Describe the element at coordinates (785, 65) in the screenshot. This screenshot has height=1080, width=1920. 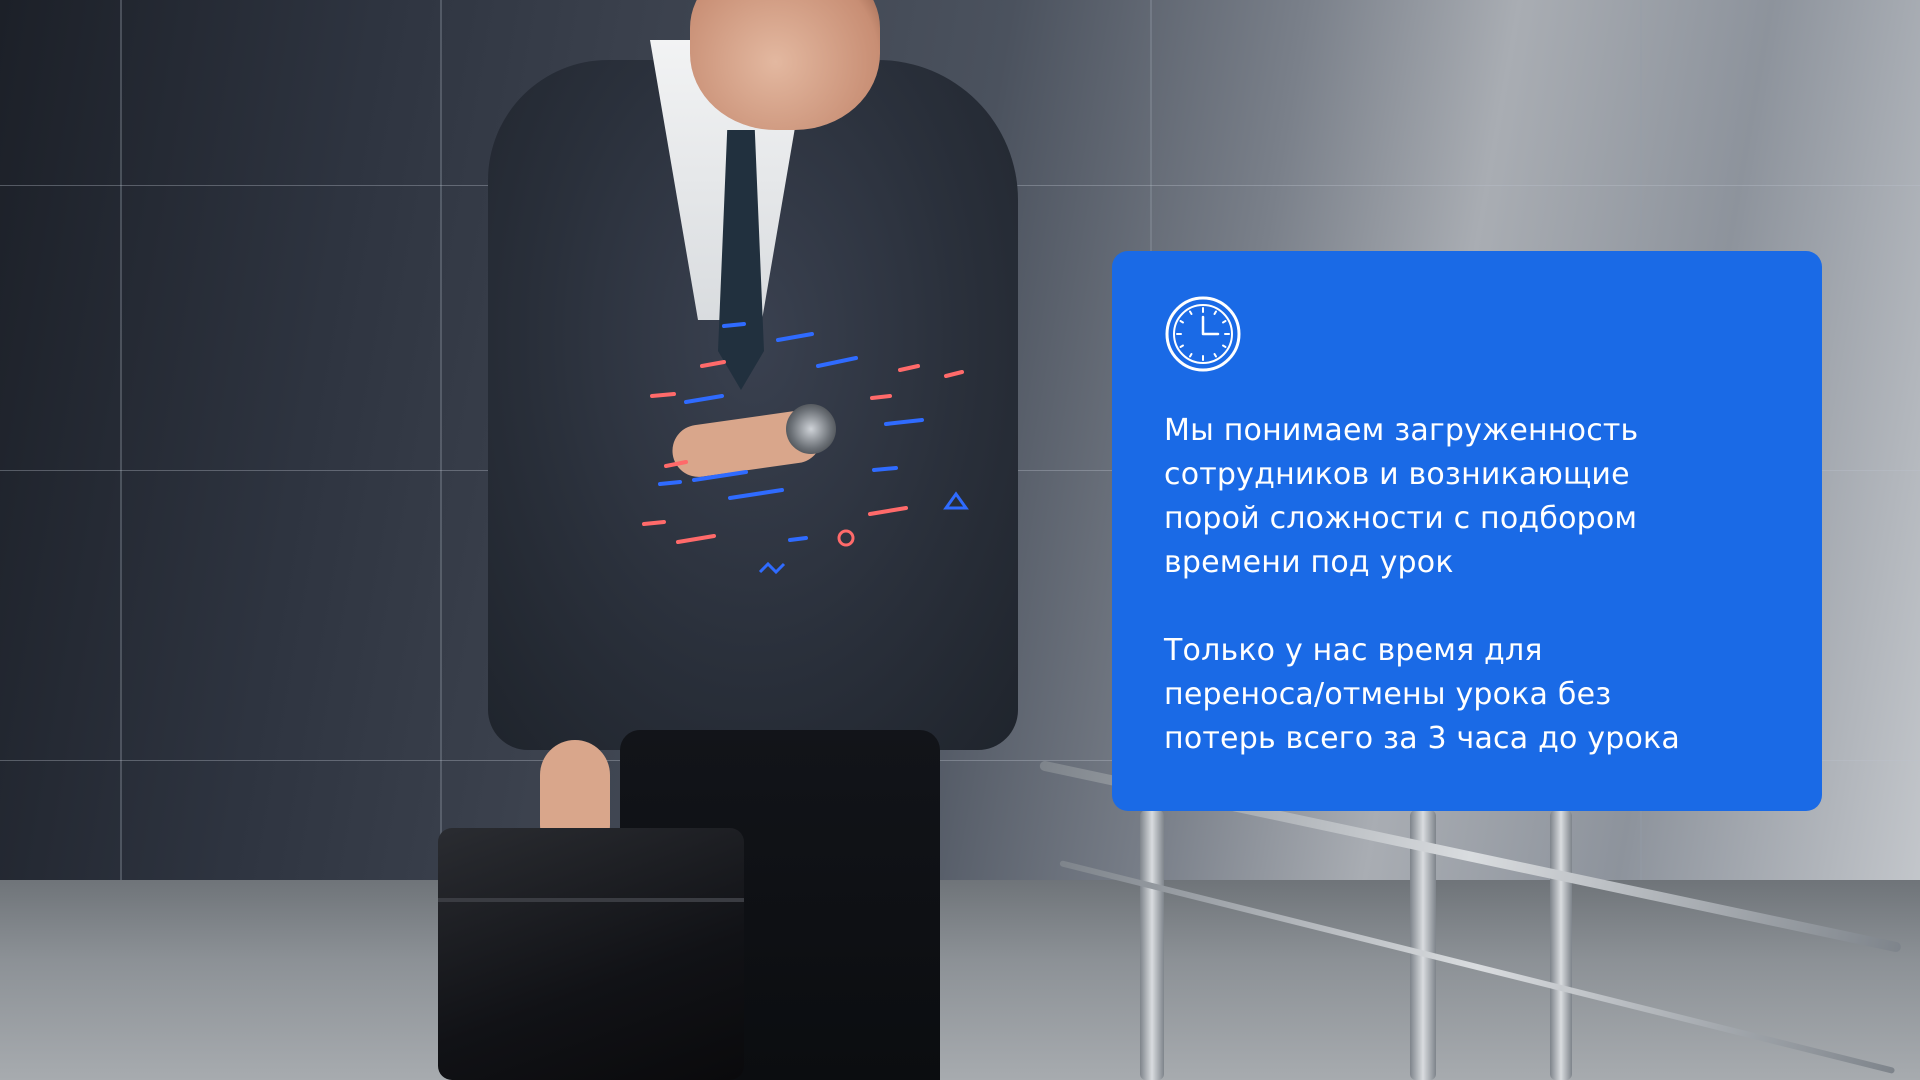
I see `person-head` at that location.